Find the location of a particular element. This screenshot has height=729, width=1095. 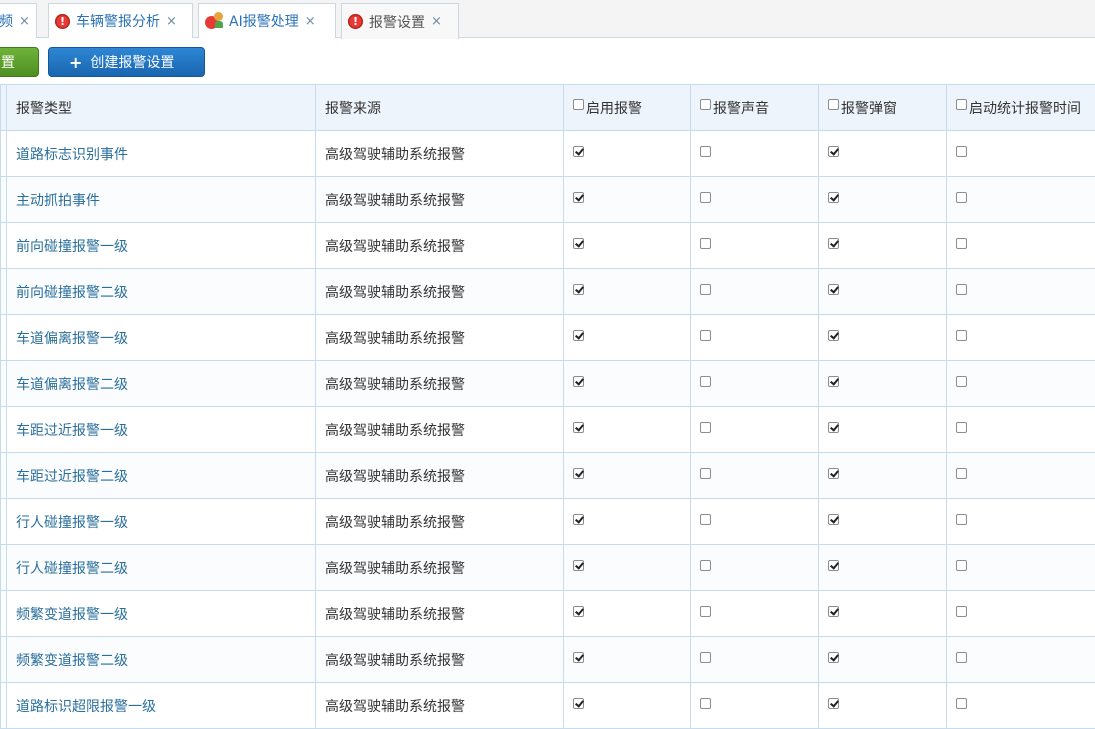

alarm-type-cell: 频繁变道报警二级 is located at coordinates (161, 660).